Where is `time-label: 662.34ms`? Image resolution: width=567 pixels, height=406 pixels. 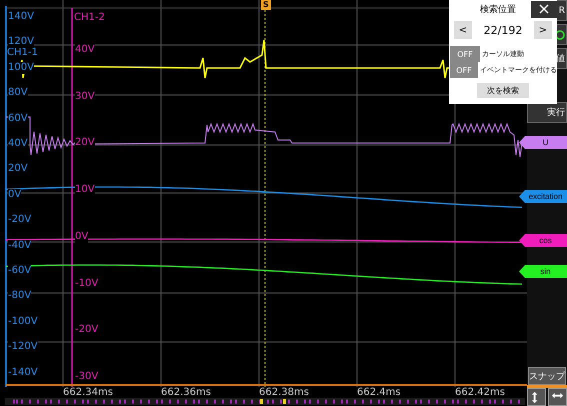
time-label: 662.34ms is located at coordinates (88, 392).